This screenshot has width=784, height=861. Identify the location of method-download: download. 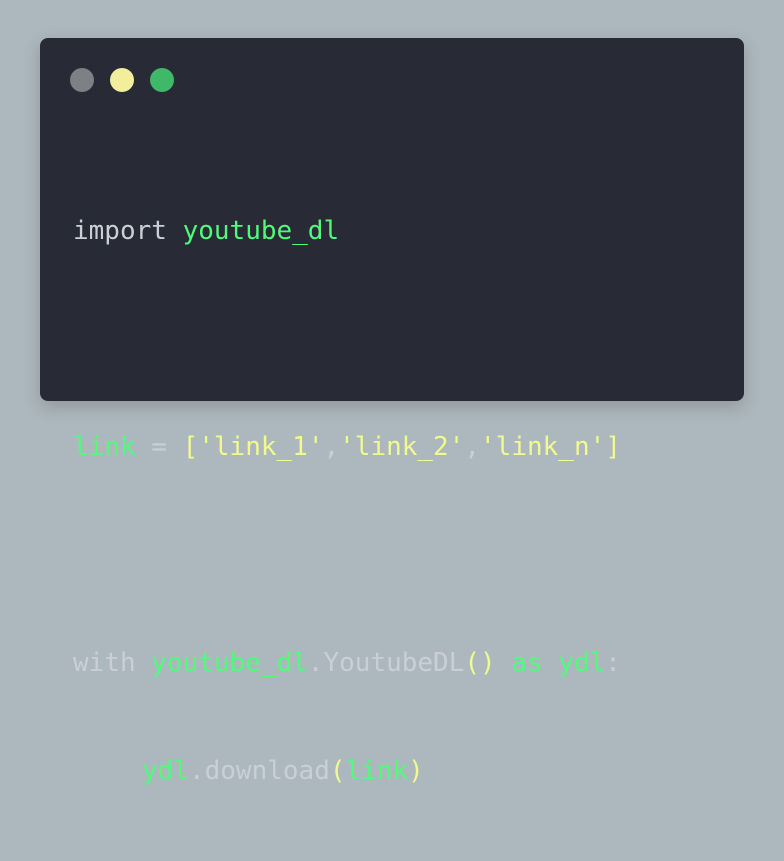
(267, 771).